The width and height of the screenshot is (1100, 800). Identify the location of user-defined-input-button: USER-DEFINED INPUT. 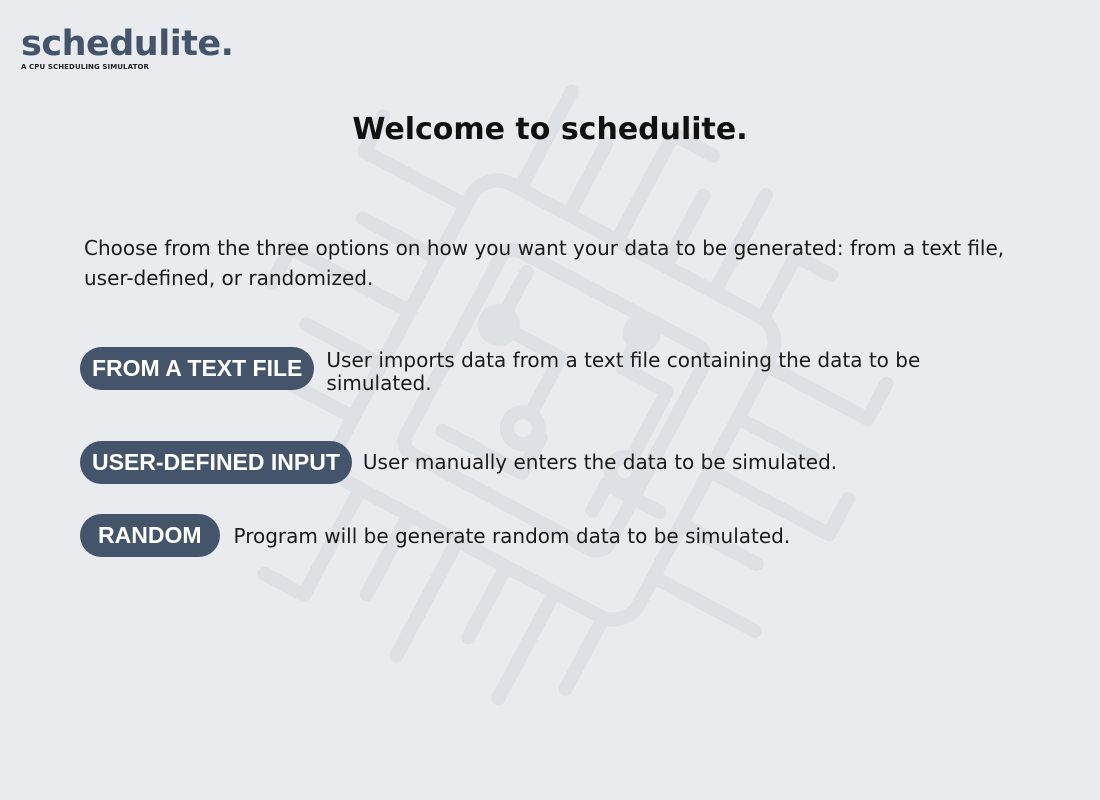
(216, 462).